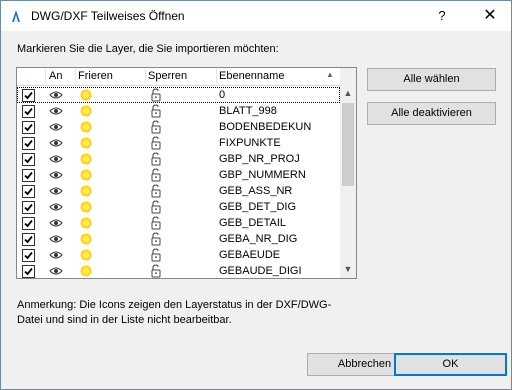  What do you see at coordinates (262, 175) in the screenshot?
I see `layer-name: GBP_NUMMERN` at bounding box center [262, 175].